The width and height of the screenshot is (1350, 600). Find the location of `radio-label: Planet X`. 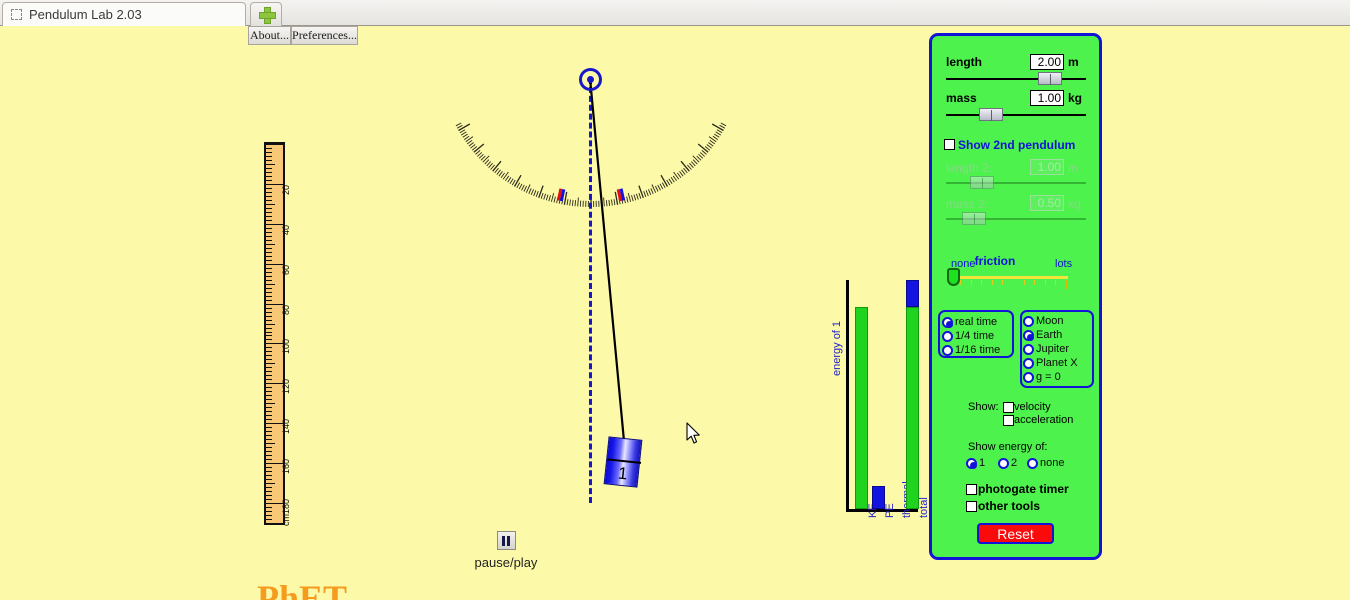

radio-label: Planet X is located at coordinates (1057, 363).